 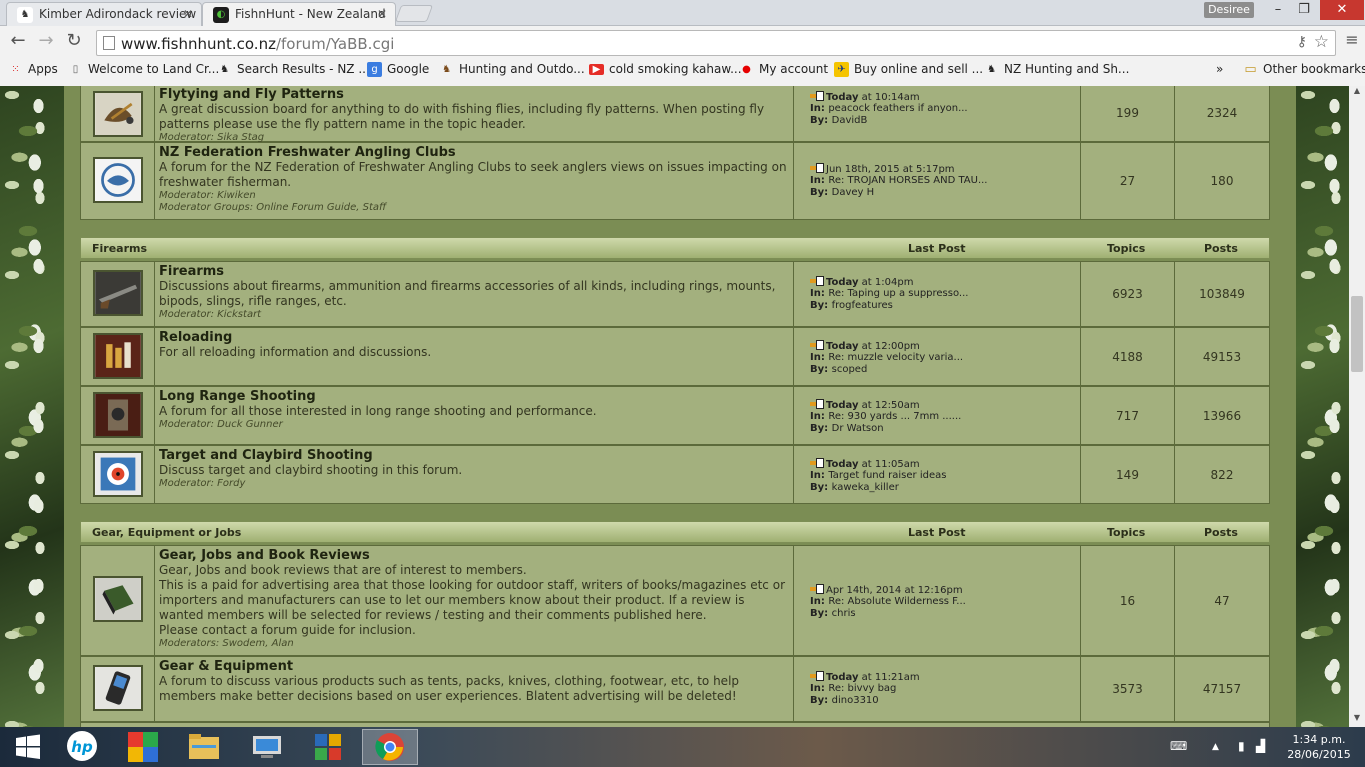 I want to click on bookmark-apps: ⁙ Apps, so click(x=32, y=69).